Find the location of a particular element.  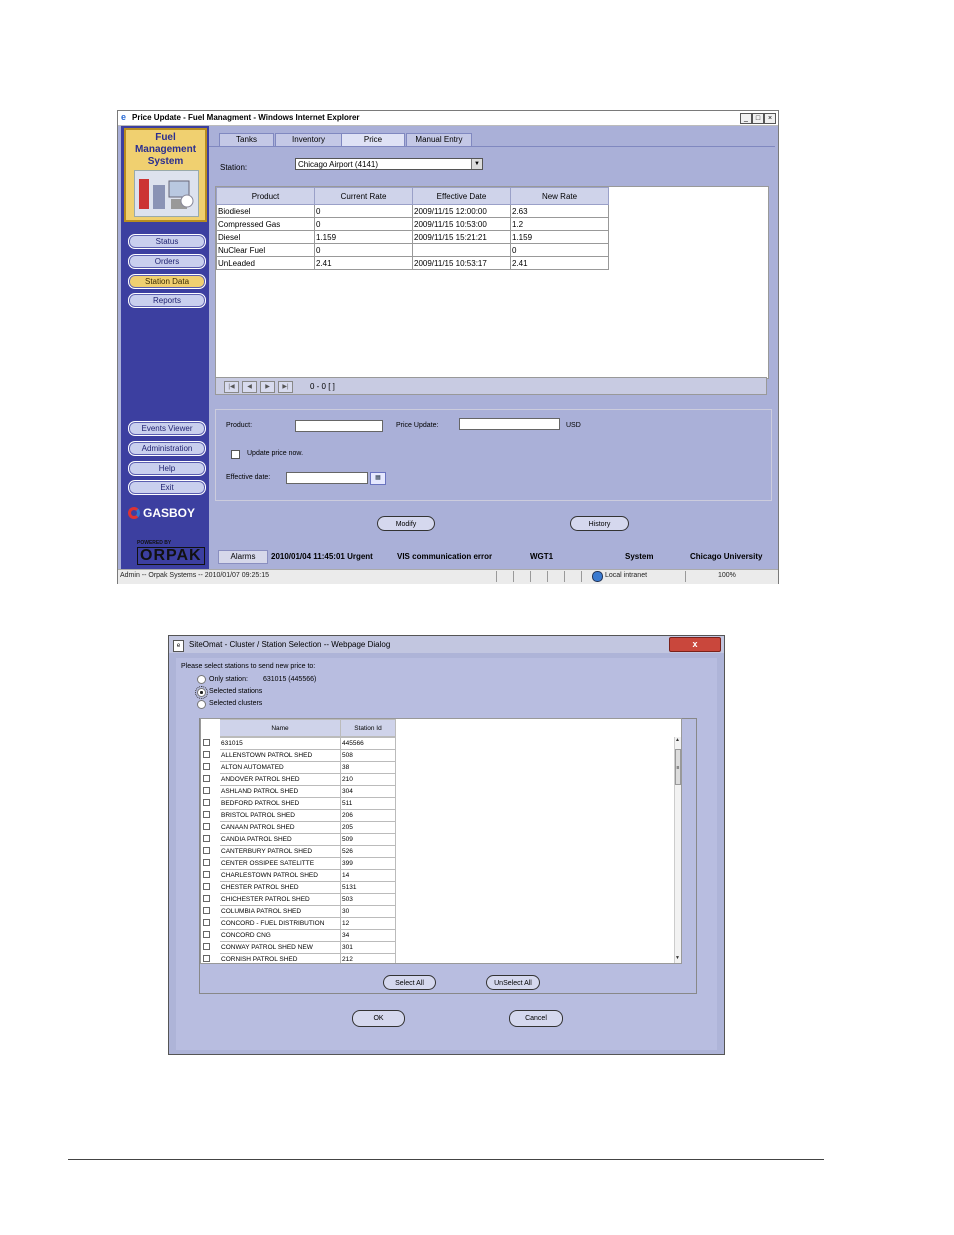

alarm-datetime: 2010/01/04 11:45:01 Urgent is located at coordinates (322, 556).